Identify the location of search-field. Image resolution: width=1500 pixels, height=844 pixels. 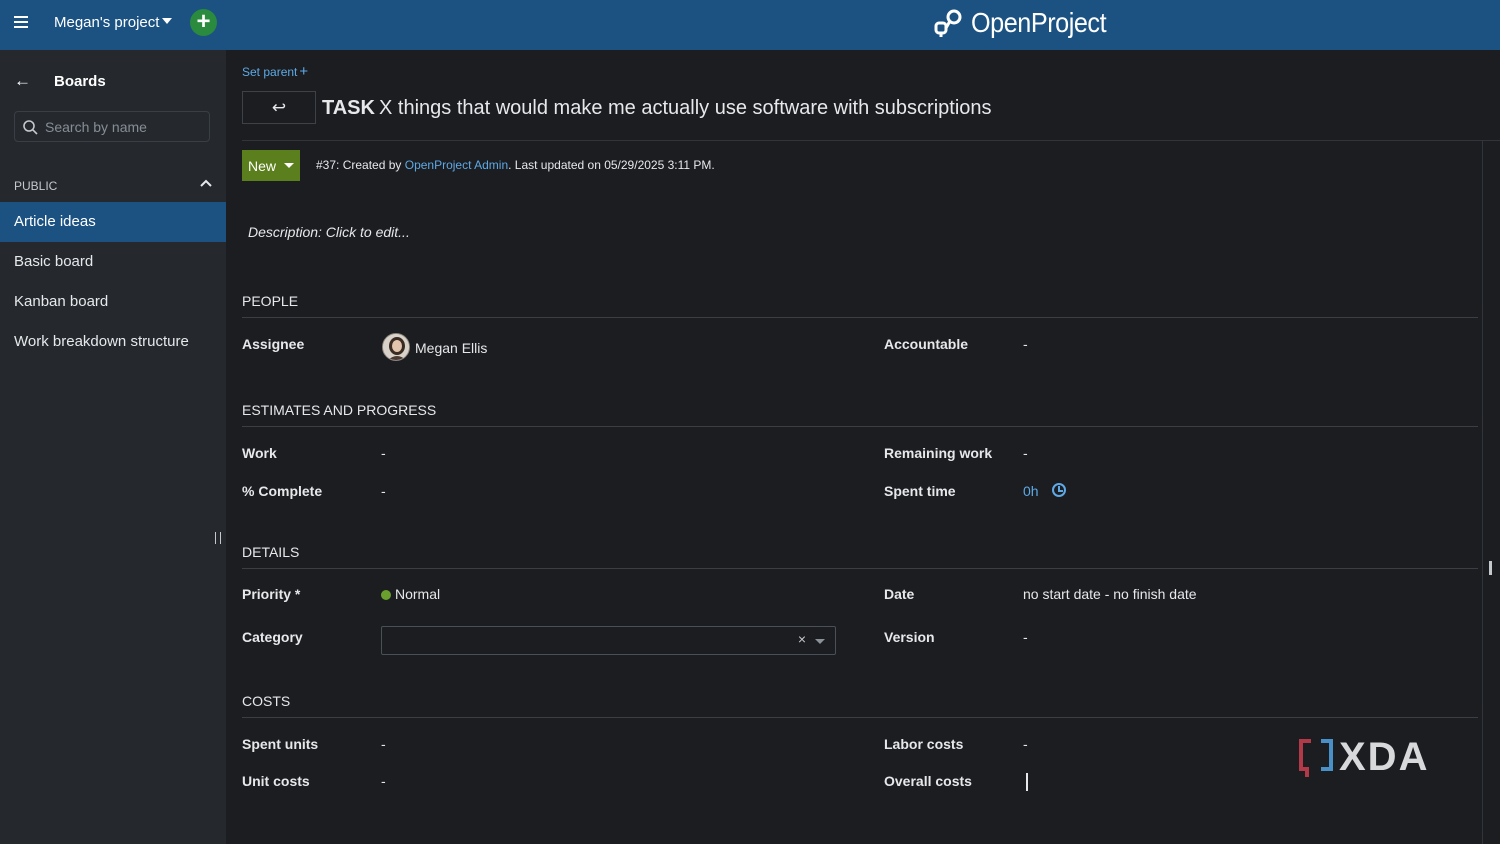
(112, 126).